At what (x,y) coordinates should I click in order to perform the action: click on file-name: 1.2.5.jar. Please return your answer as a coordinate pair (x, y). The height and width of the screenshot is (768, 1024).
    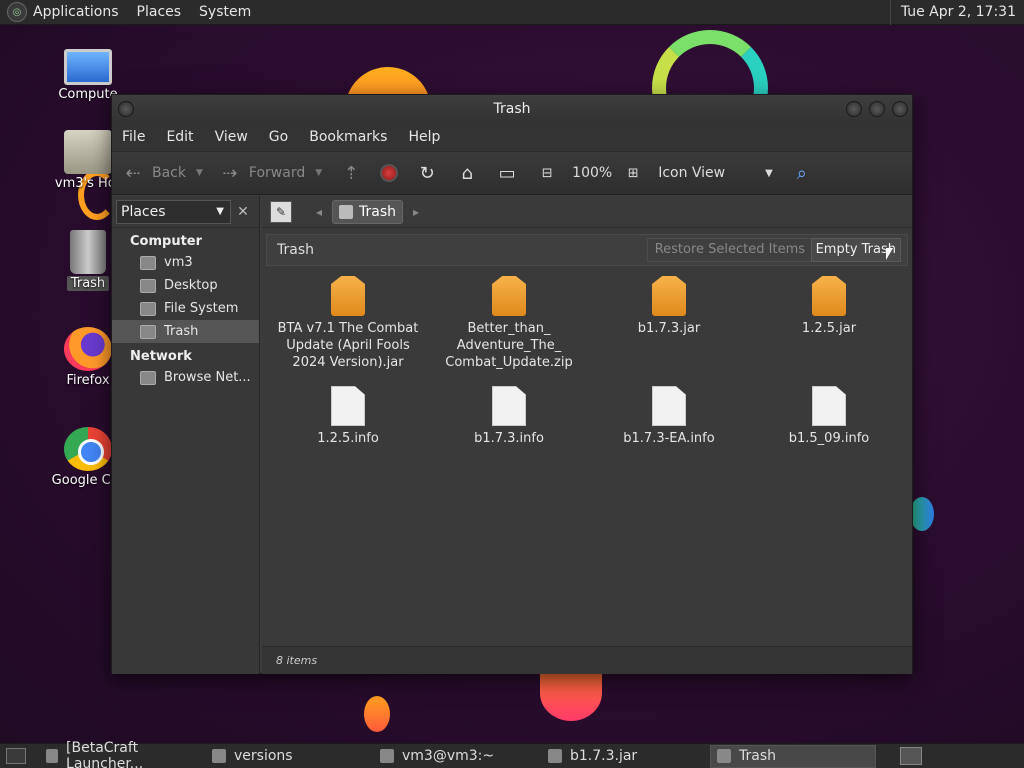
    Looking at the image, I should click on (829, 328).